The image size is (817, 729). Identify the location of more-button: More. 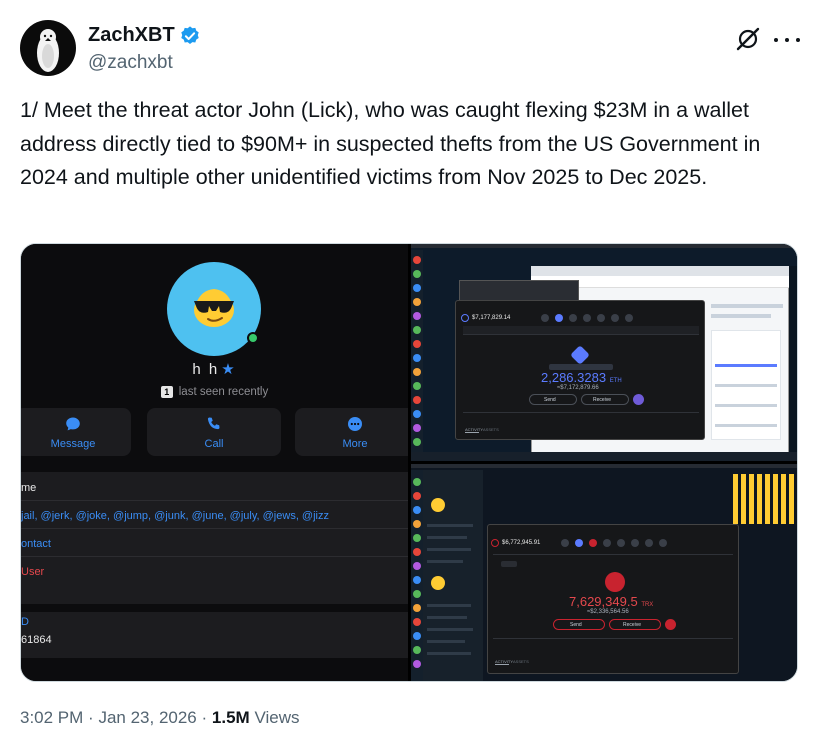
(351, 432).